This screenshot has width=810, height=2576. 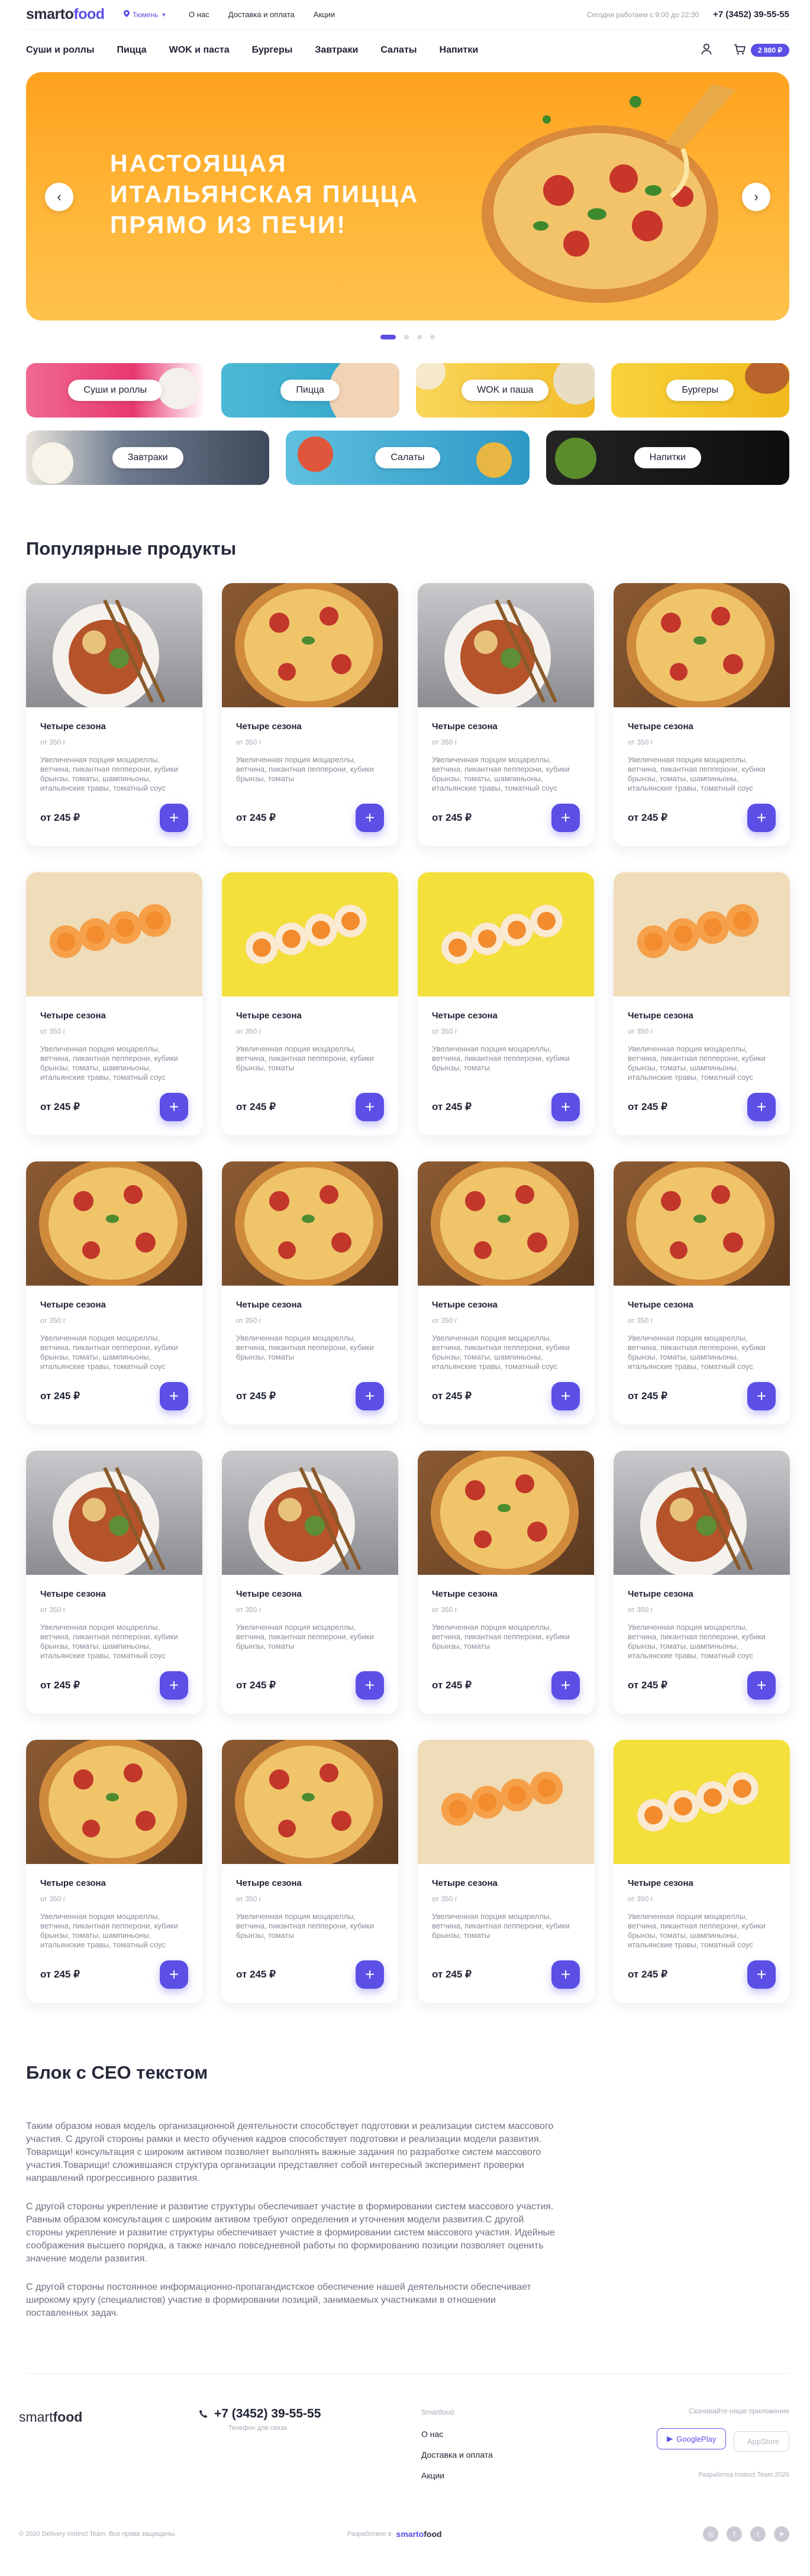 I want to click on category-pizza: Пицца, so click(x=310, y=391).